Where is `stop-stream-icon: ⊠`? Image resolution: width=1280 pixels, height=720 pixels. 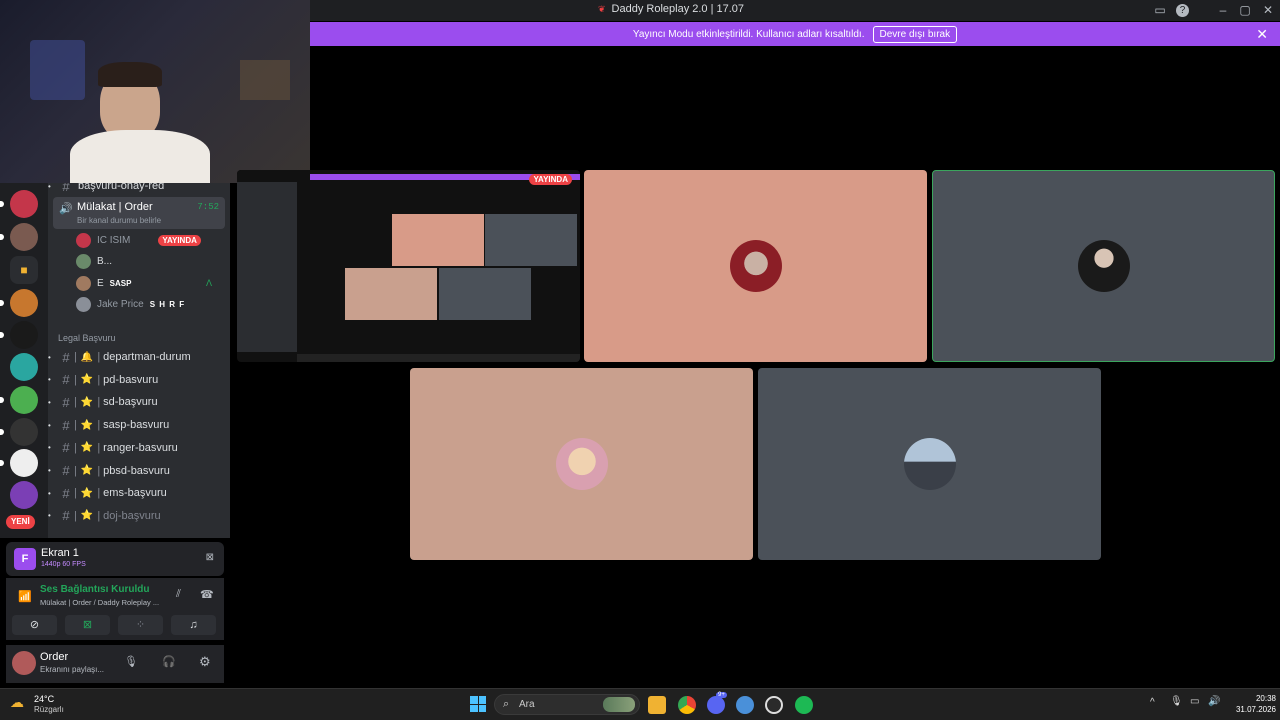
stop-stream-icon: ⊠ is located at coordinates (210, 557).